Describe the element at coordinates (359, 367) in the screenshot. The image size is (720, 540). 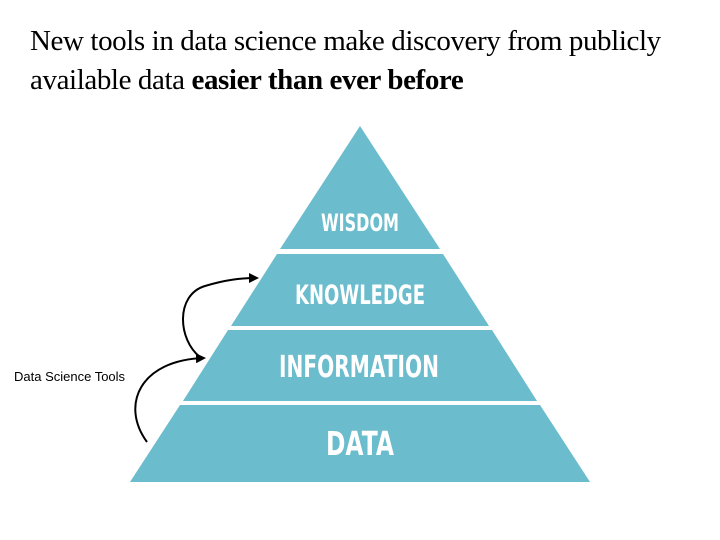
I see `tier-label-information: INFORMATION` at that location.